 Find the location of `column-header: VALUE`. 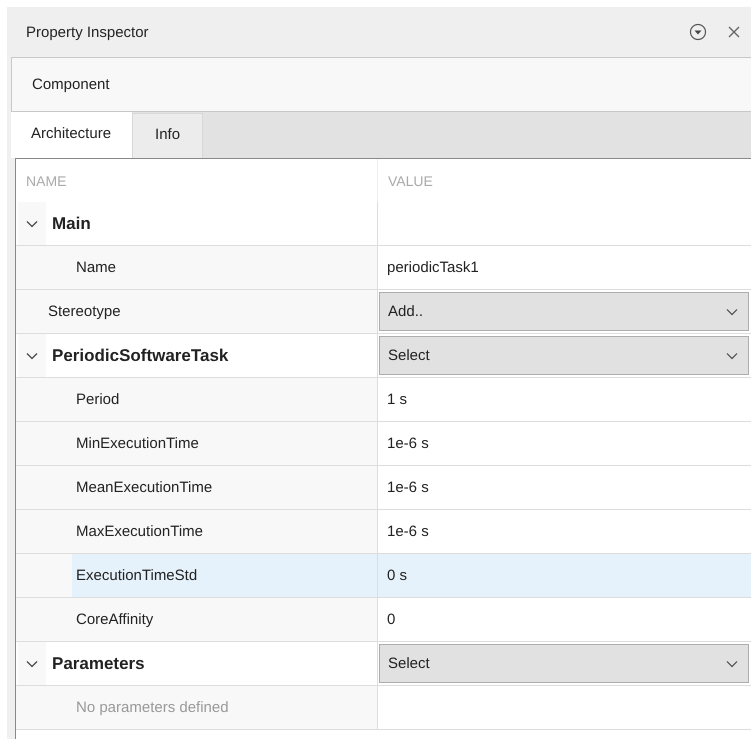

column-header: VALUE is located at coordinates (410, 181).